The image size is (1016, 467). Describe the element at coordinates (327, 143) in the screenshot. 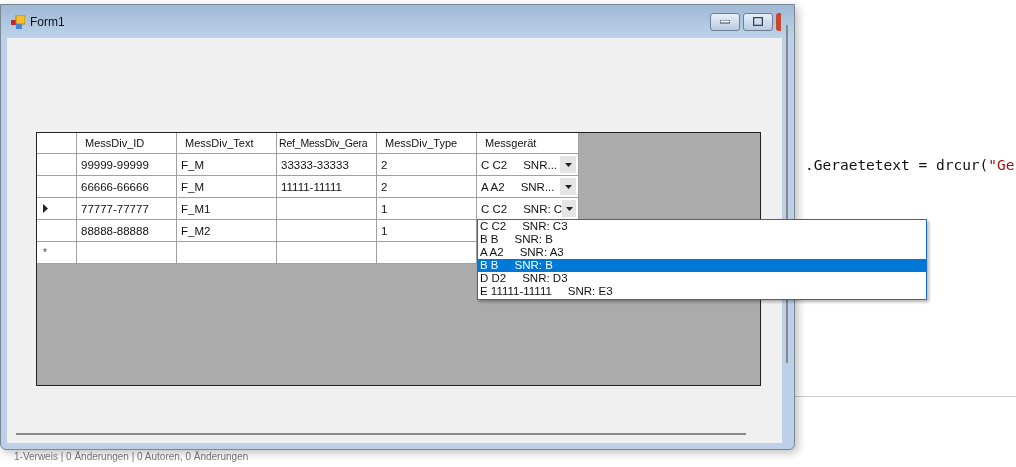

I see `column-header: Ref_MessDiv_Gera` at that location.